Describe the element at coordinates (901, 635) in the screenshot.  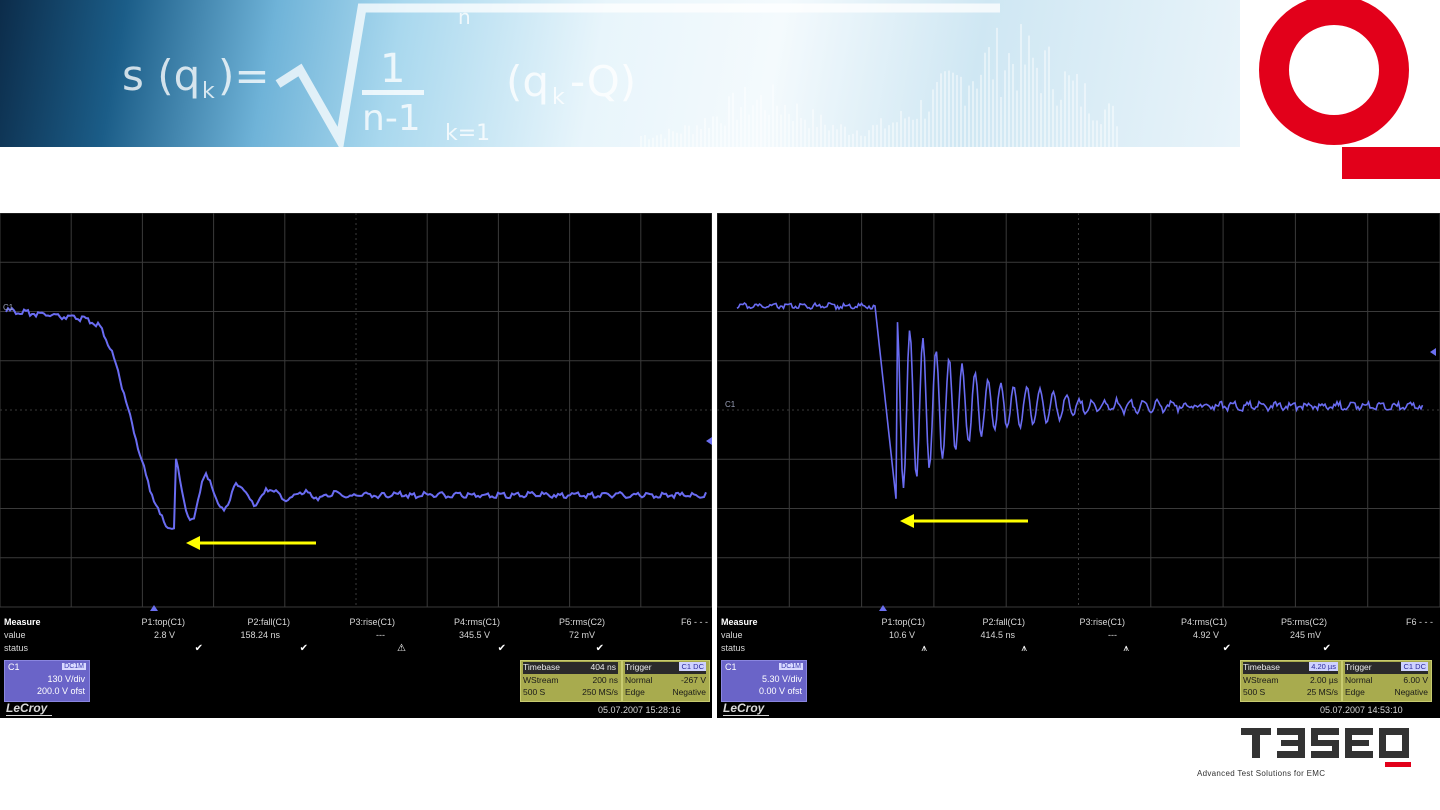
I see `measure-value: 10.6 V` at that location.